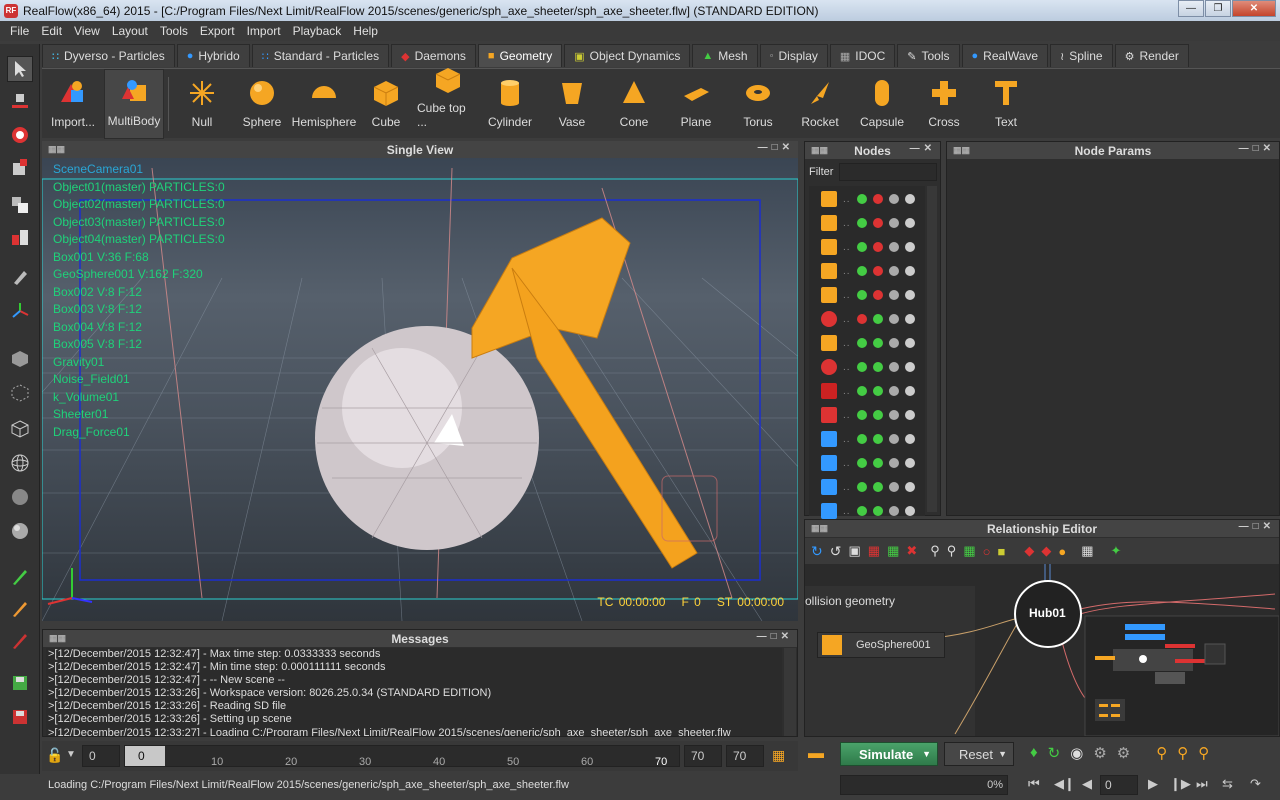 This screenshot has width=1280, height=800. I want to click on refresh-icon: ↻, so click(817, 551).